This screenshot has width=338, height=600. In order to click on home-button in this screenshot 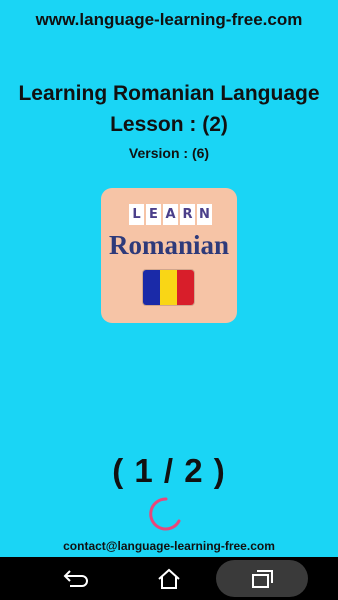, I will do `click(169, 578)`.